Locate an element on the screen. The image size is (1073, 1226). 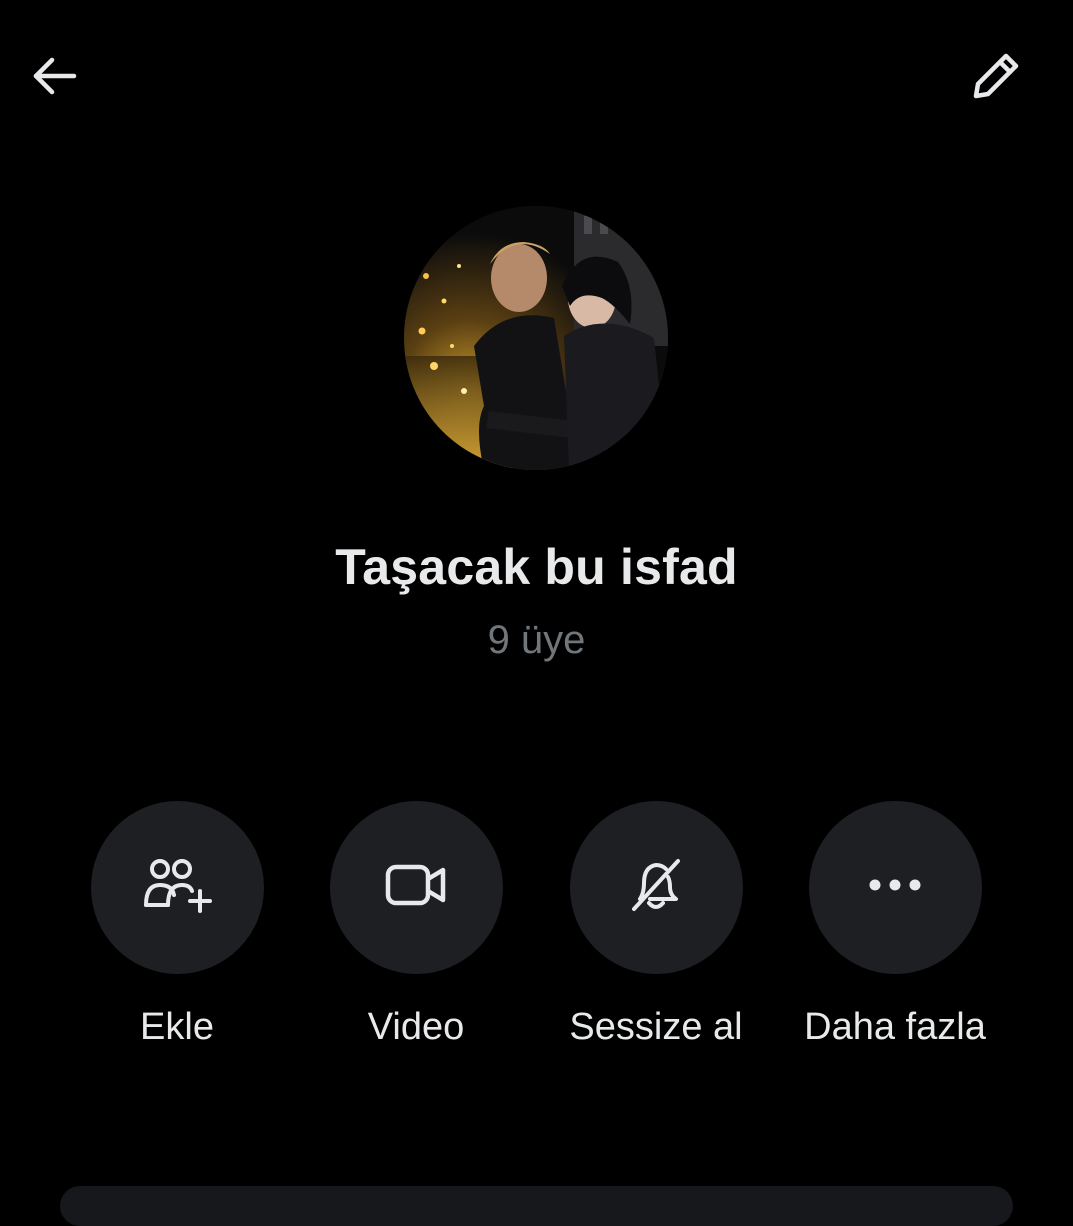
mute-action: Sessize al is located at coordinates (656, 925).